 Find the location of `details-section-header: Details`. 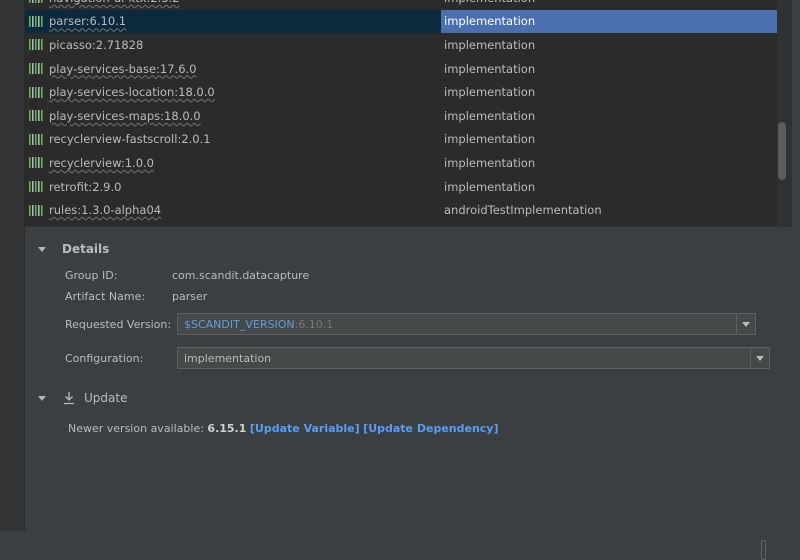

details-section-header: Details is located at coordinates (73, 249).